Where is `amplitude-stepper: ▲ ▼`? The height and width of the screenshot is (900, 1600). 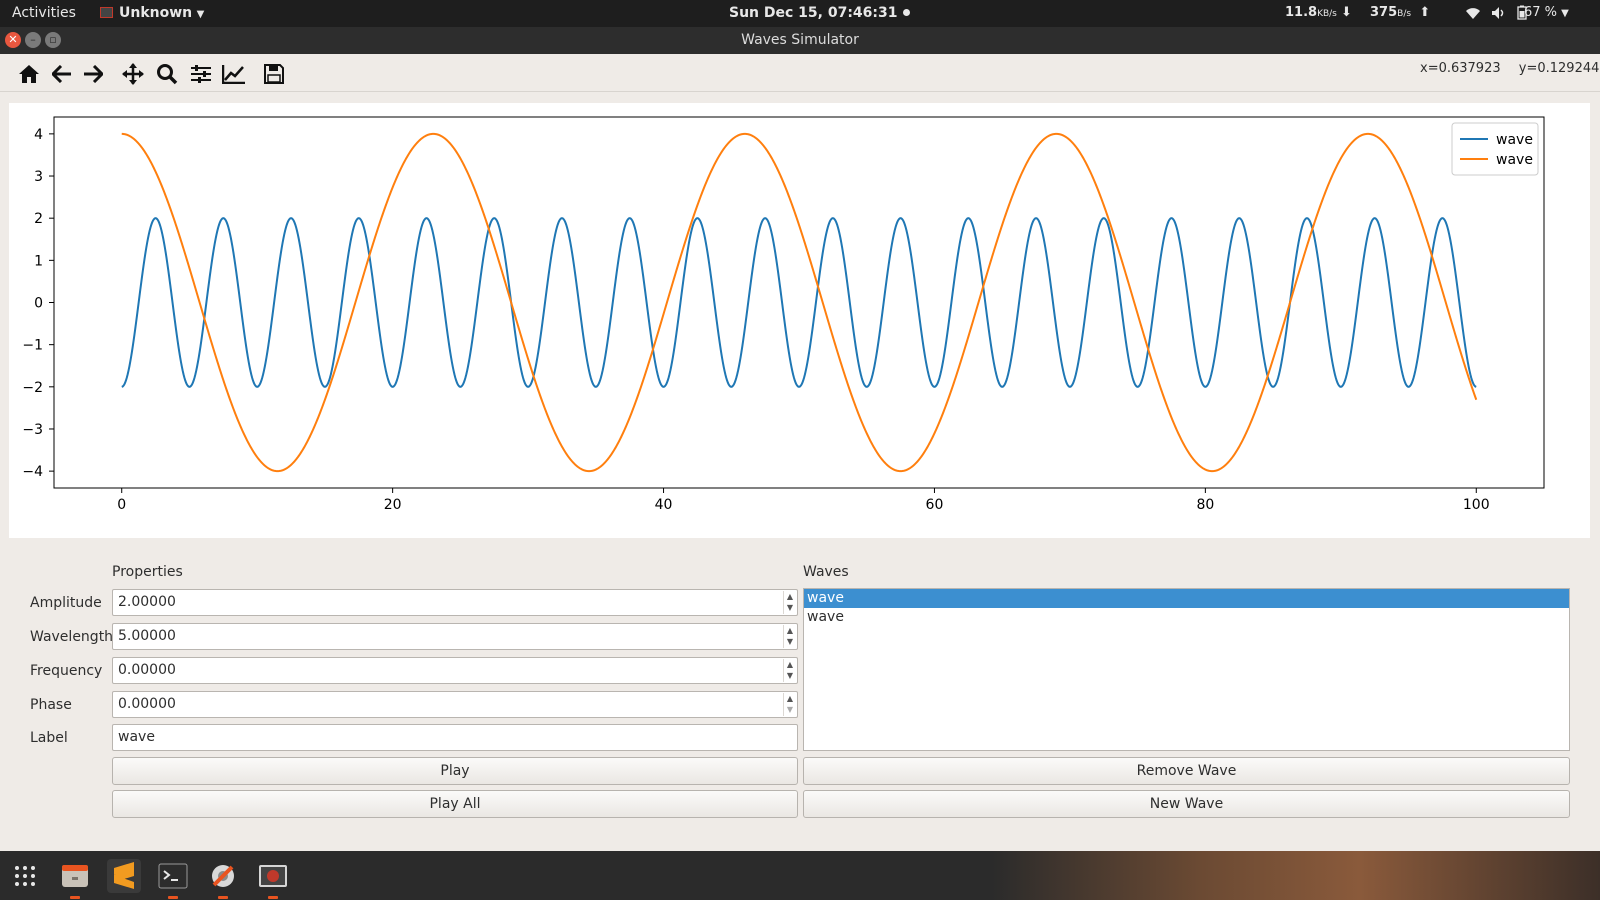 amplitude-stepper: ▲ ▼ is located at coordinates (789, 602).